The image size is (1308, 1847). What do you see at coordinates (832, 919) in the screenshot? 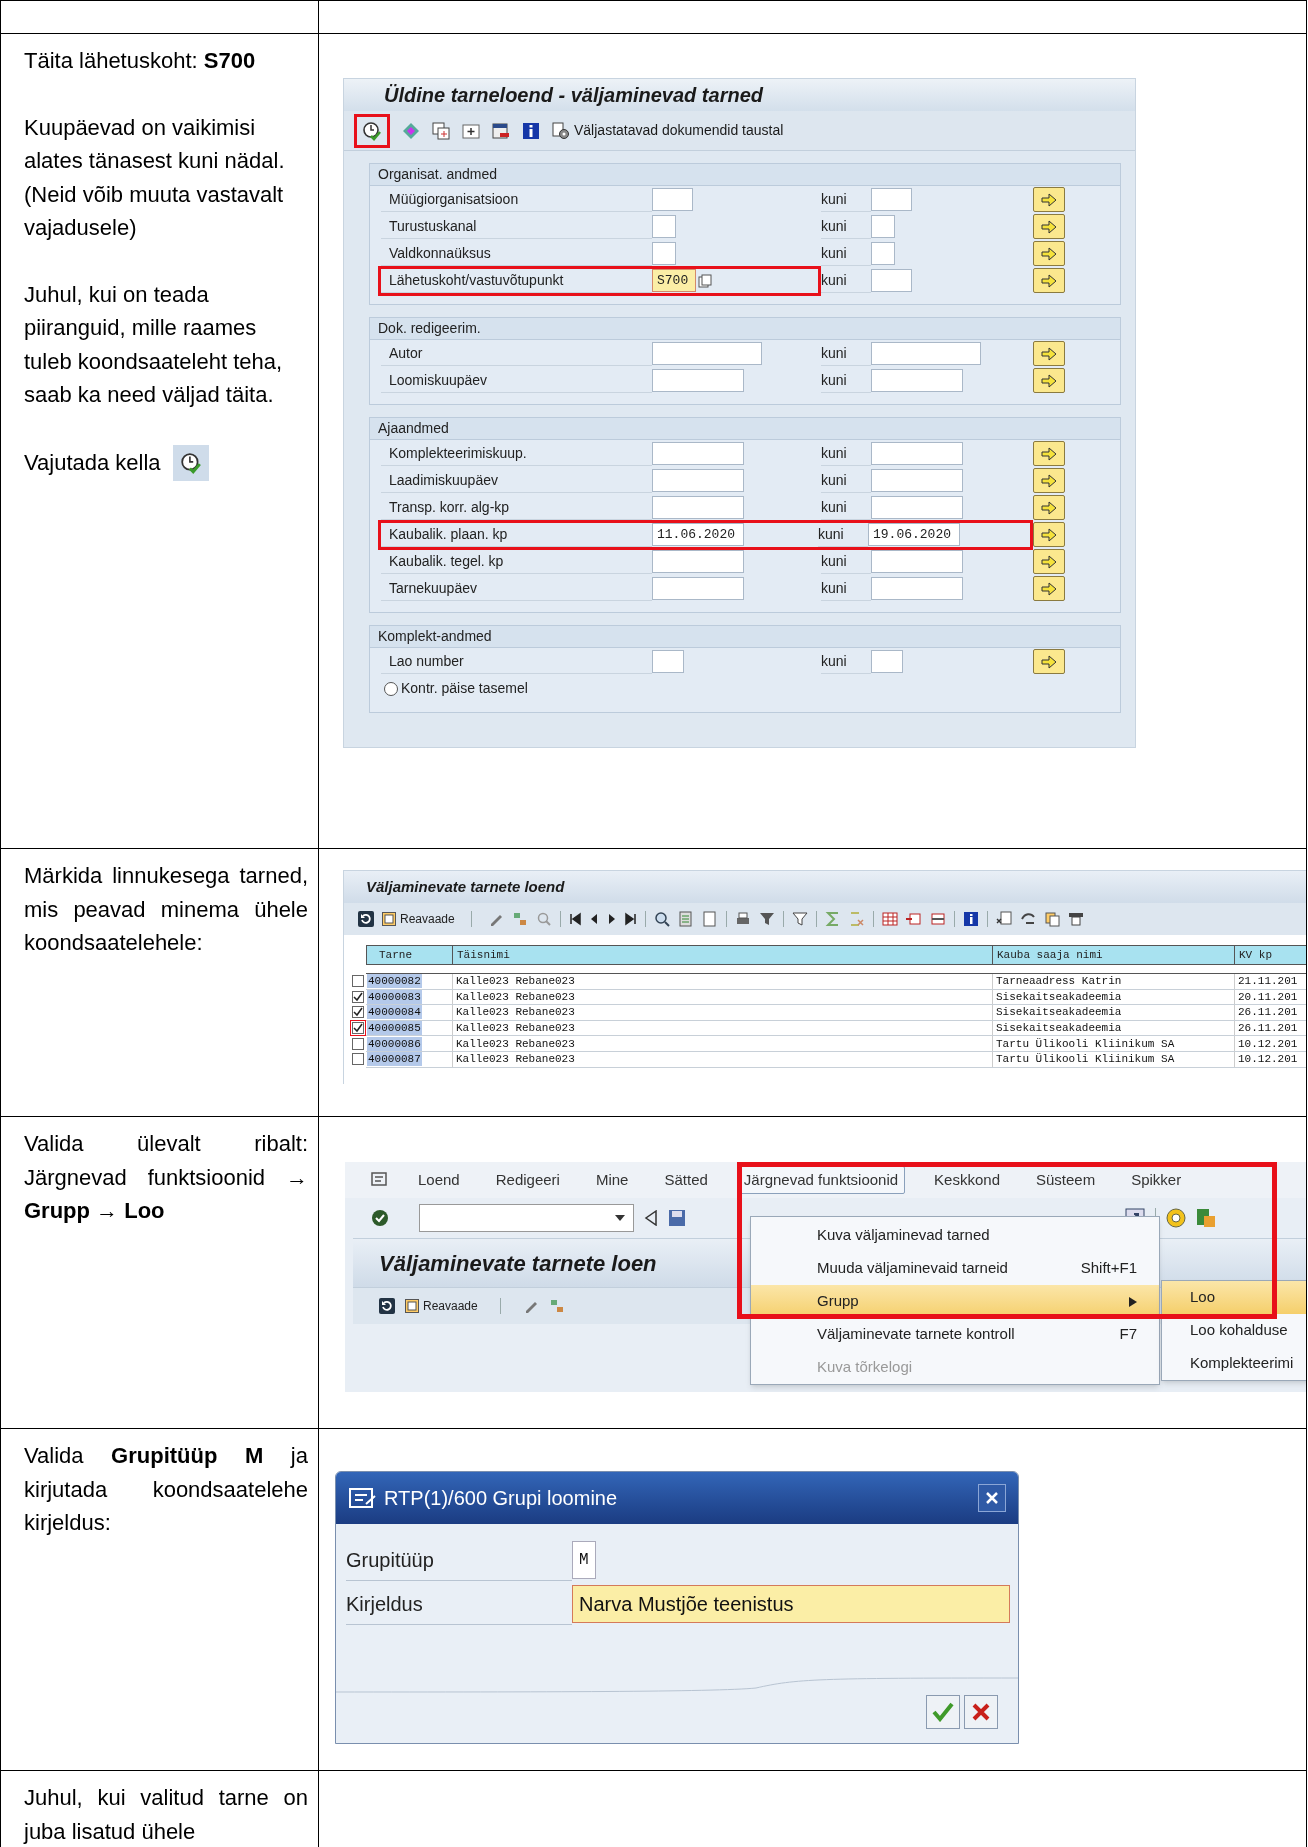
I see `sum-icon` at bounding box center [832, 919].